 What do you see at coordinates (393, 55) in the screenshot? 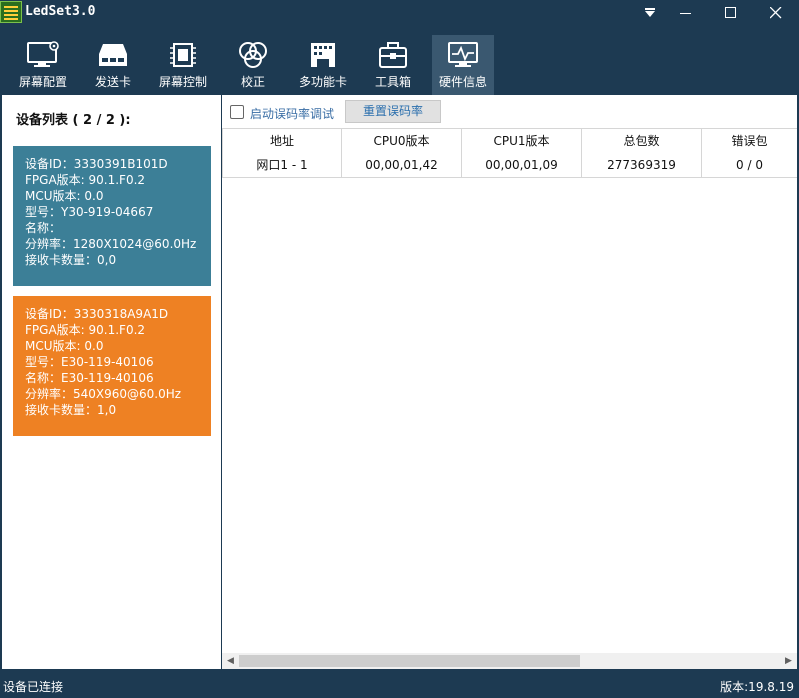
I see `toolbox-icon` at bounding box center [393, 55].